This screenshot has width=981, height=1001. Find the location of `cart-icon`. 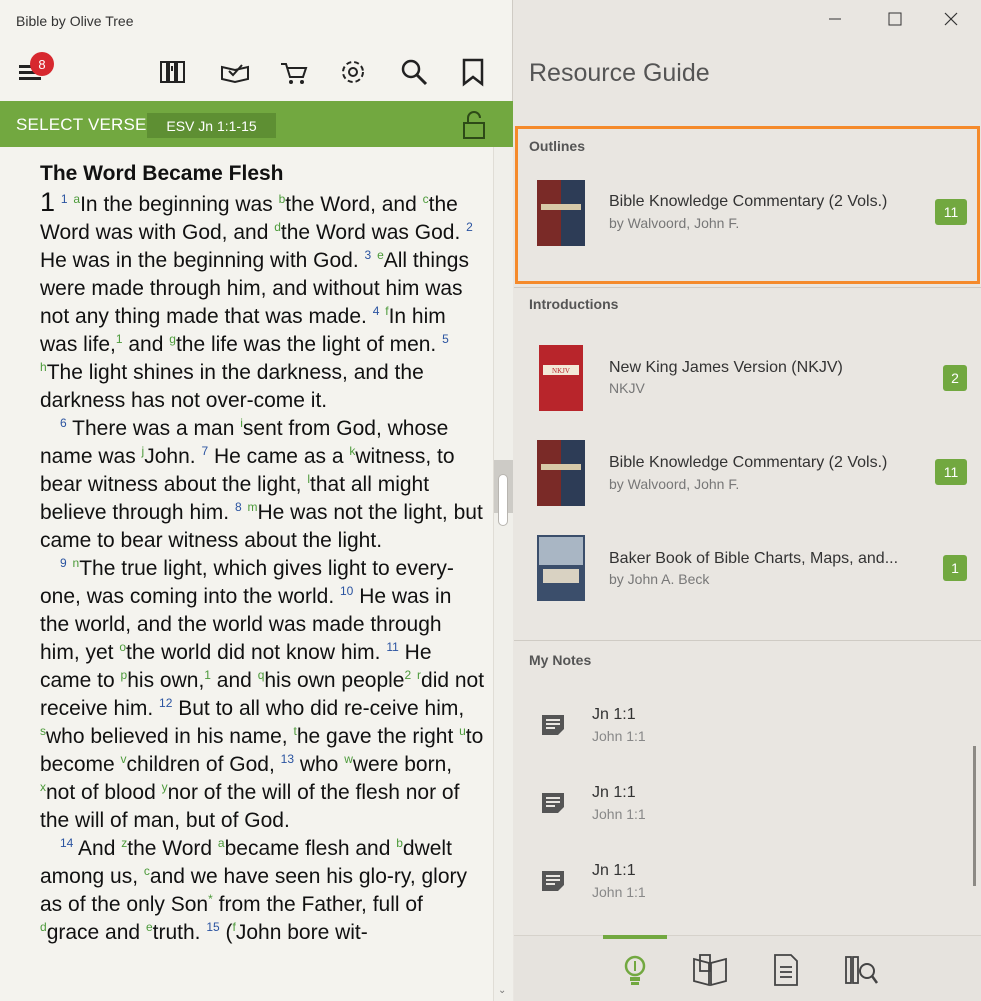

cart-icon is located at coordinates (294, 73).